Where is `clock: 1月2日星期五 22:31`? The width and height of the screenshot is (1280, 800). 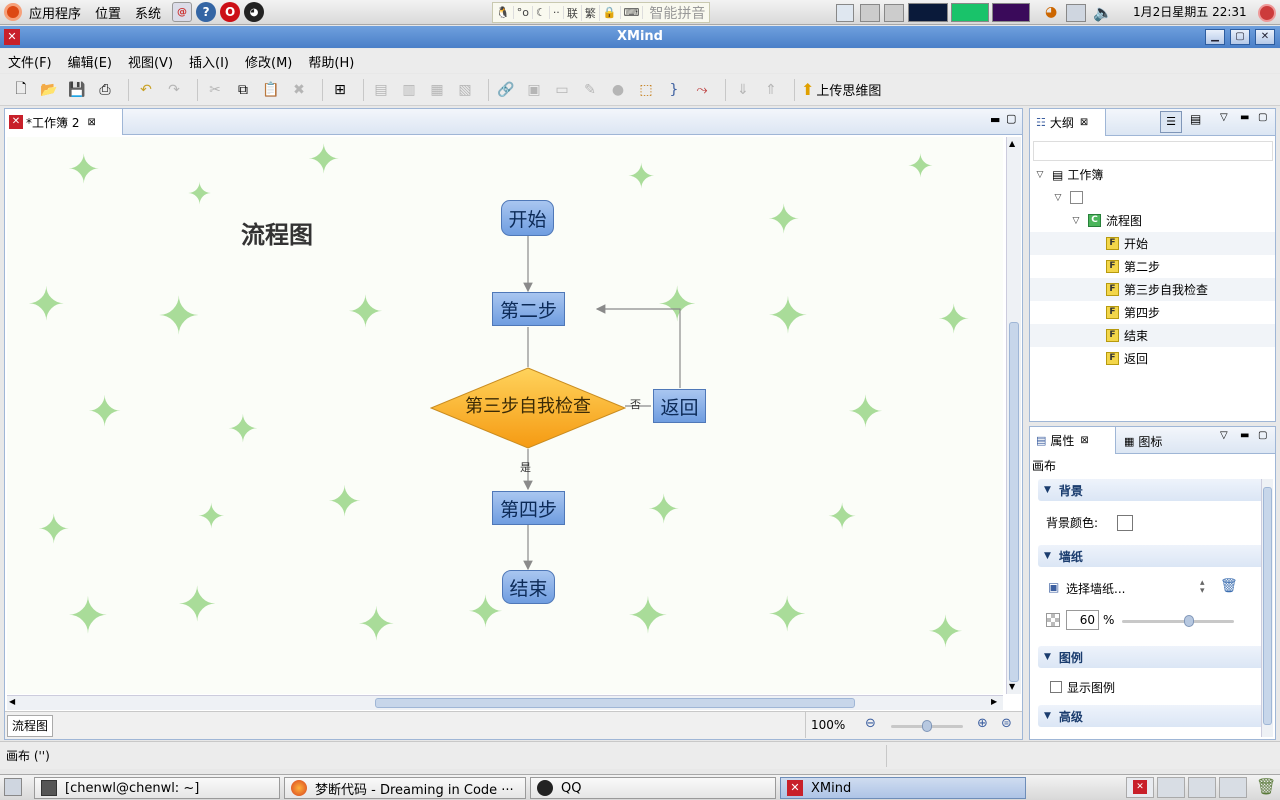 clock: 1月2日星期五 22:31 is located at coordinates (1190, 12).